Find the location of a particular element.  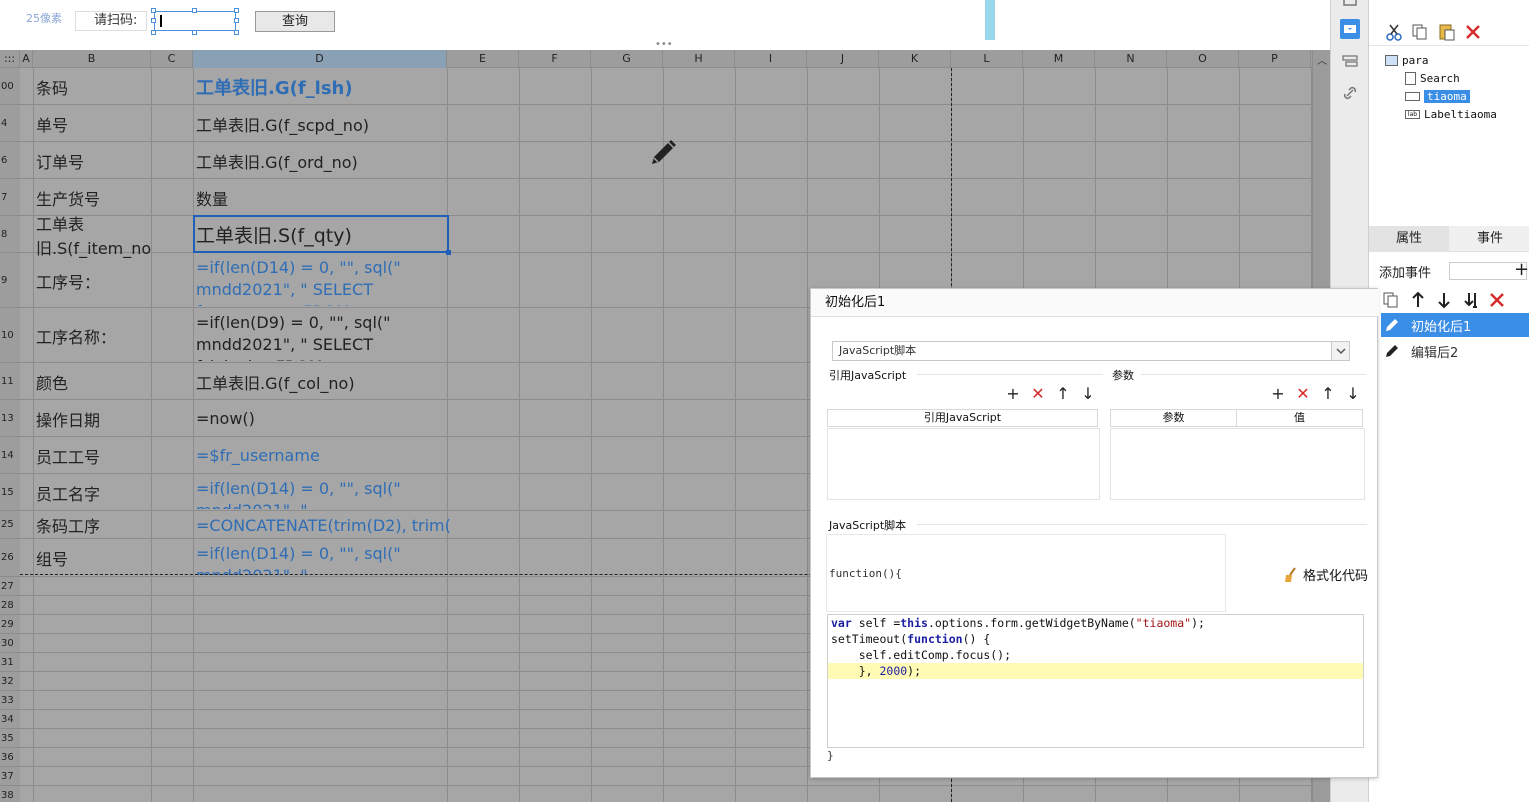

row-header: 9 is located at coordinates (10, 280).